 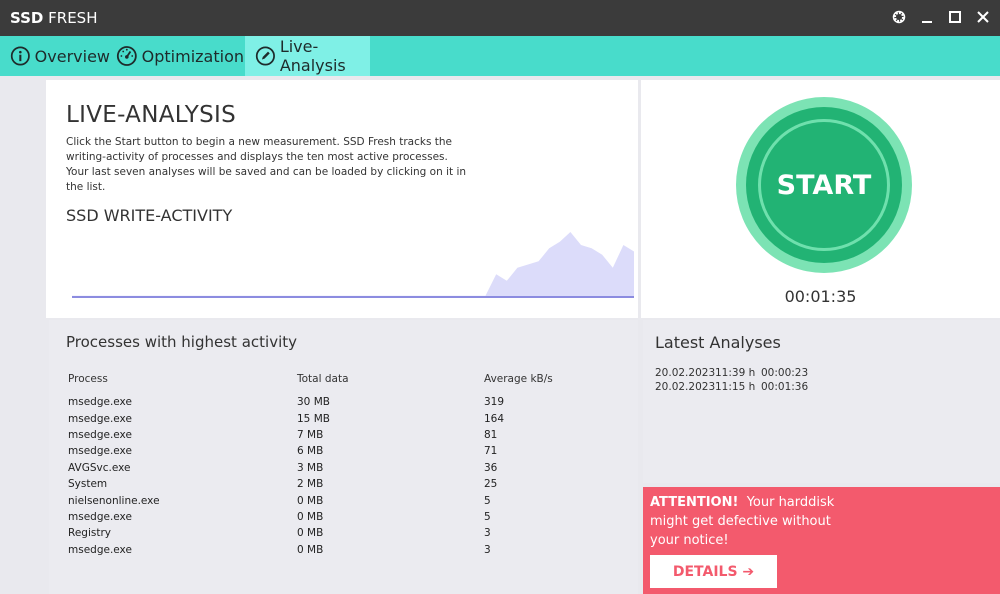 I want to click on pencil-icon, so click(x=265, y=56).